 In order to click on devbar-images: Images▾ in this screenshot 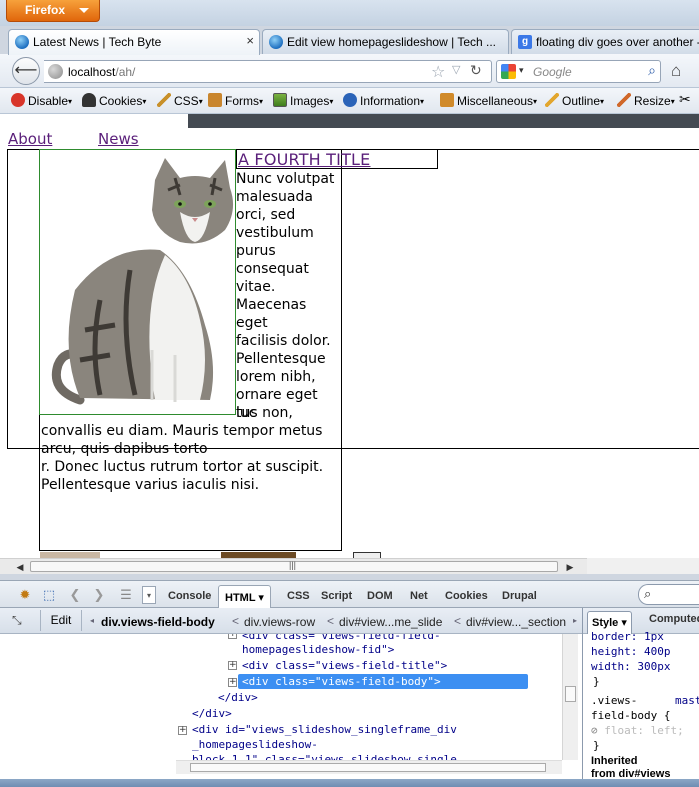, I will do `click(303, 100)`.